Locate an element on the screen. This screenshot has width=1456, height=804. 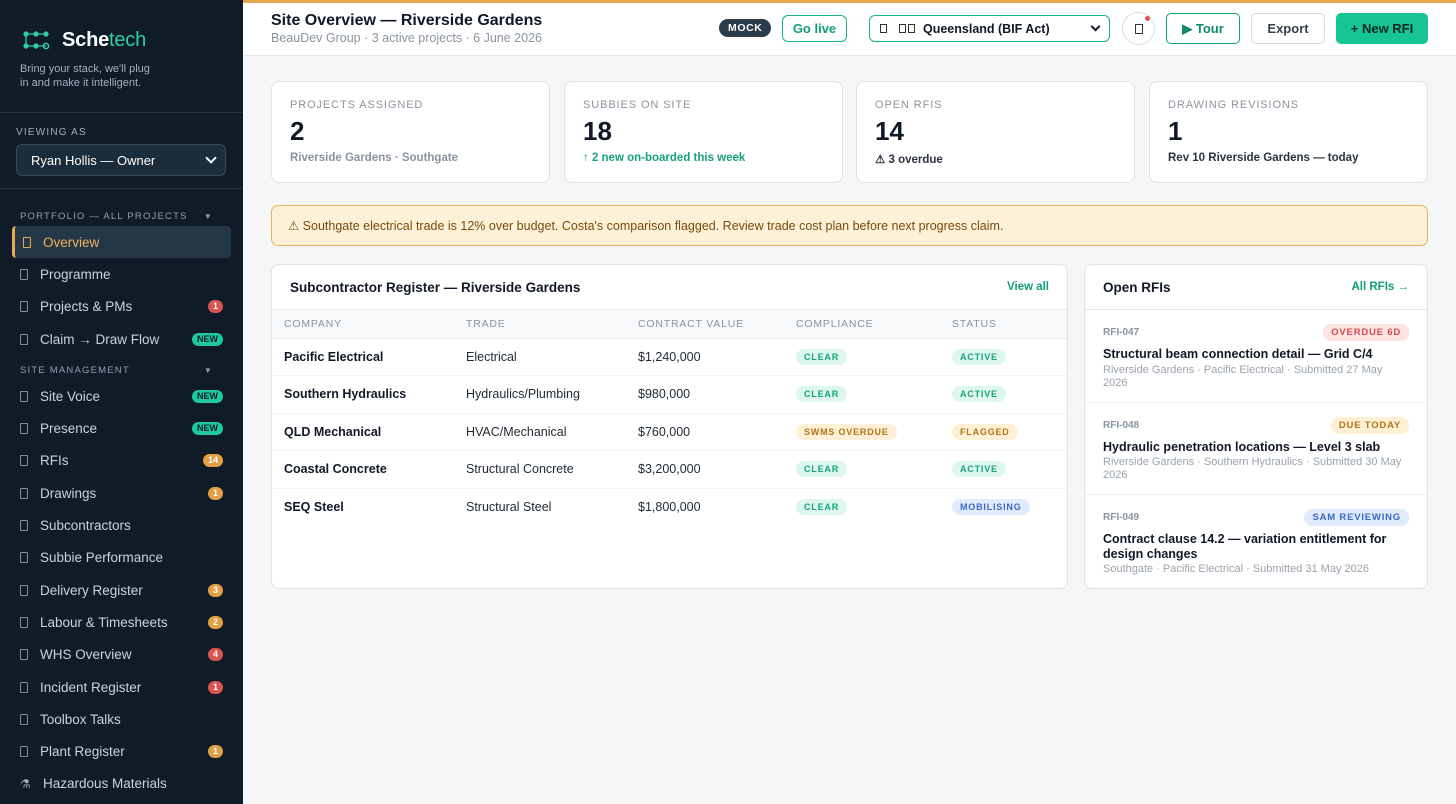
sidebar-item-site-voice: Site Voice NEW is located at coordinates (121, 396).